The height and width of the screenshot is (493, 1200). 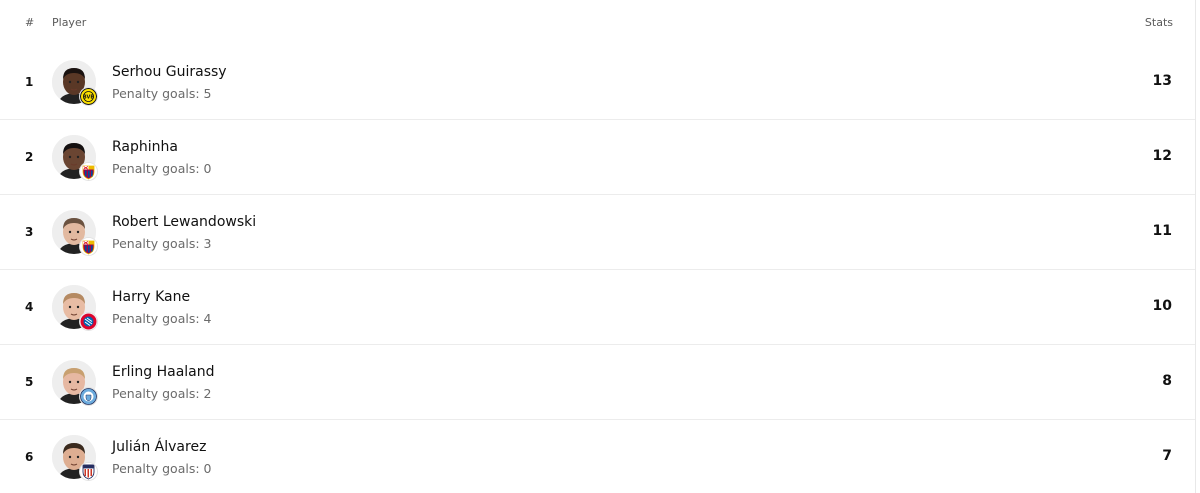 What do you see at coordinates (1167, 381) in the screenshot?
I see `goals-stat: 8` at bounding box center [1167, 381].